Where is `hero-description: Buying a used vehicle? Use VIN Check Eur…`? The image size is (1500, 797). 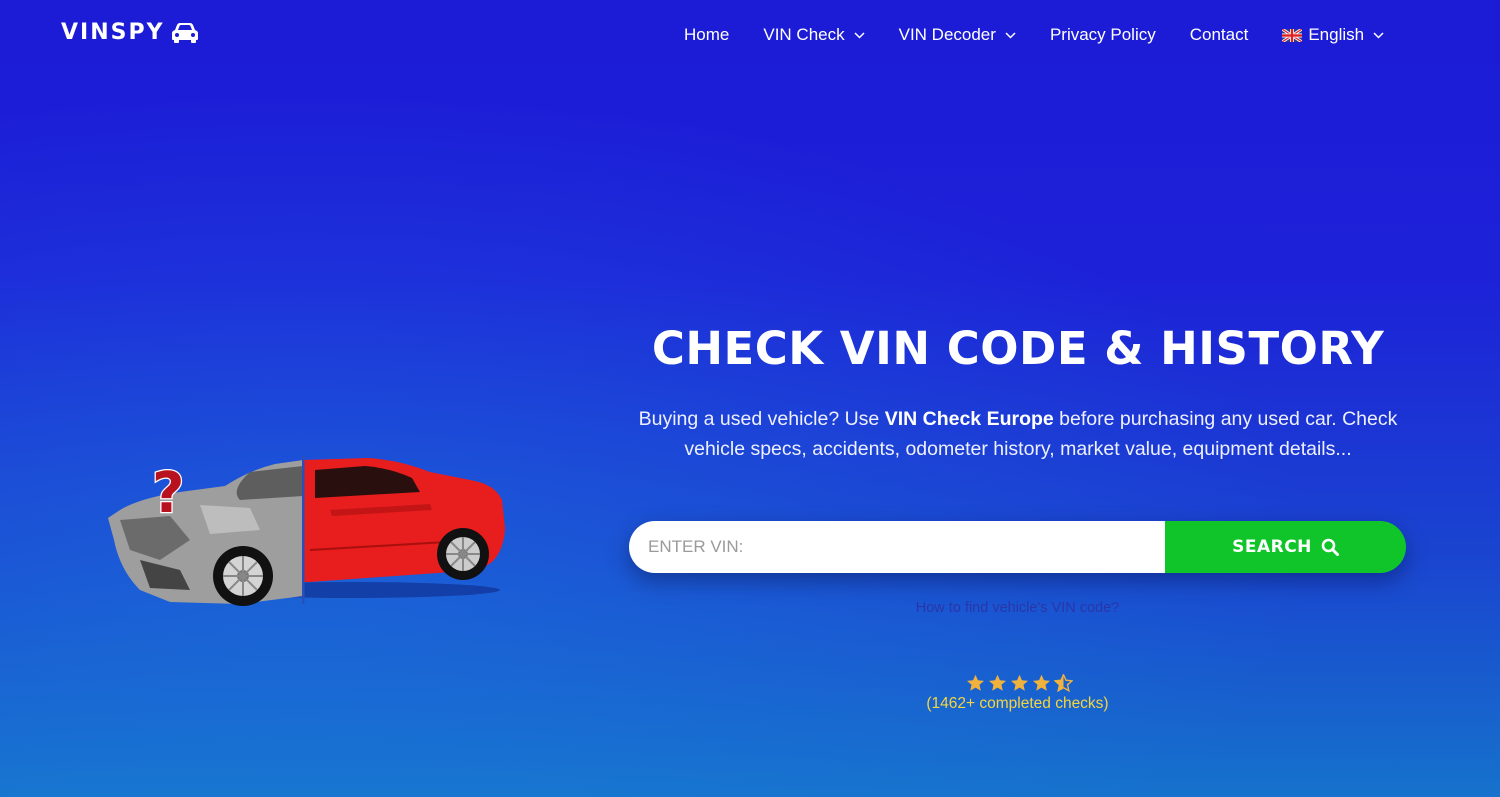 hero-description: Buying a used vehicle? Use VIN Check Eur… is located at coordinates (1018, 434).